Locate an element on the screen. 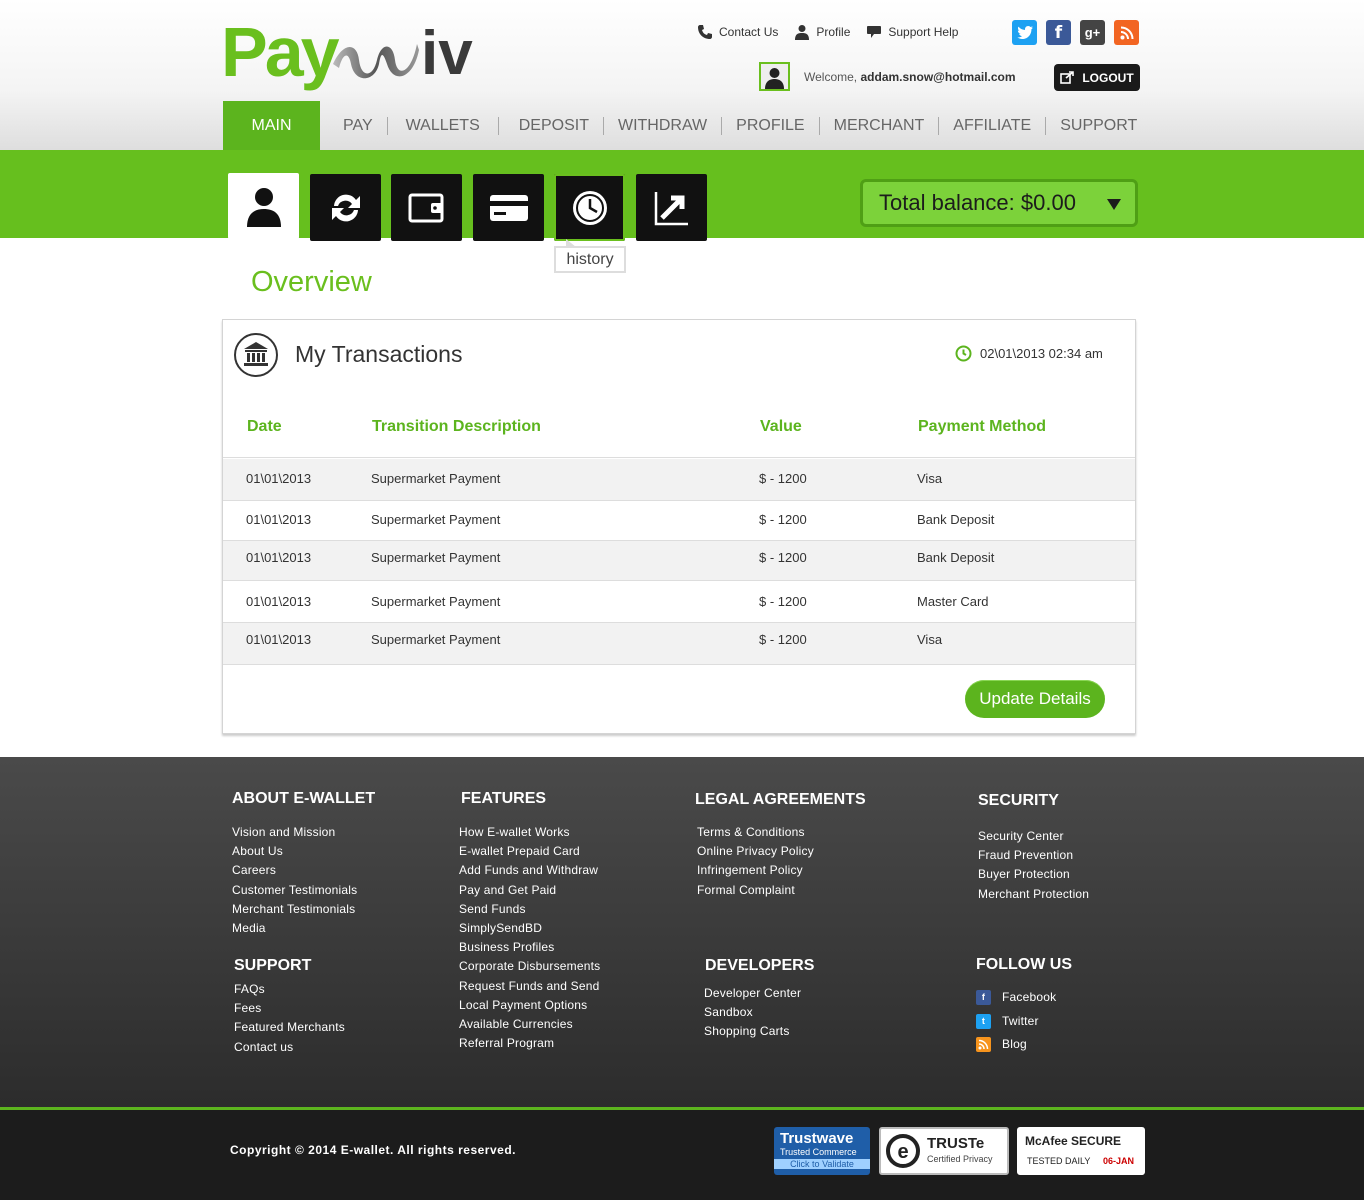  nav-withdraw: WITHDRAW is located at coordinates (661, 125).